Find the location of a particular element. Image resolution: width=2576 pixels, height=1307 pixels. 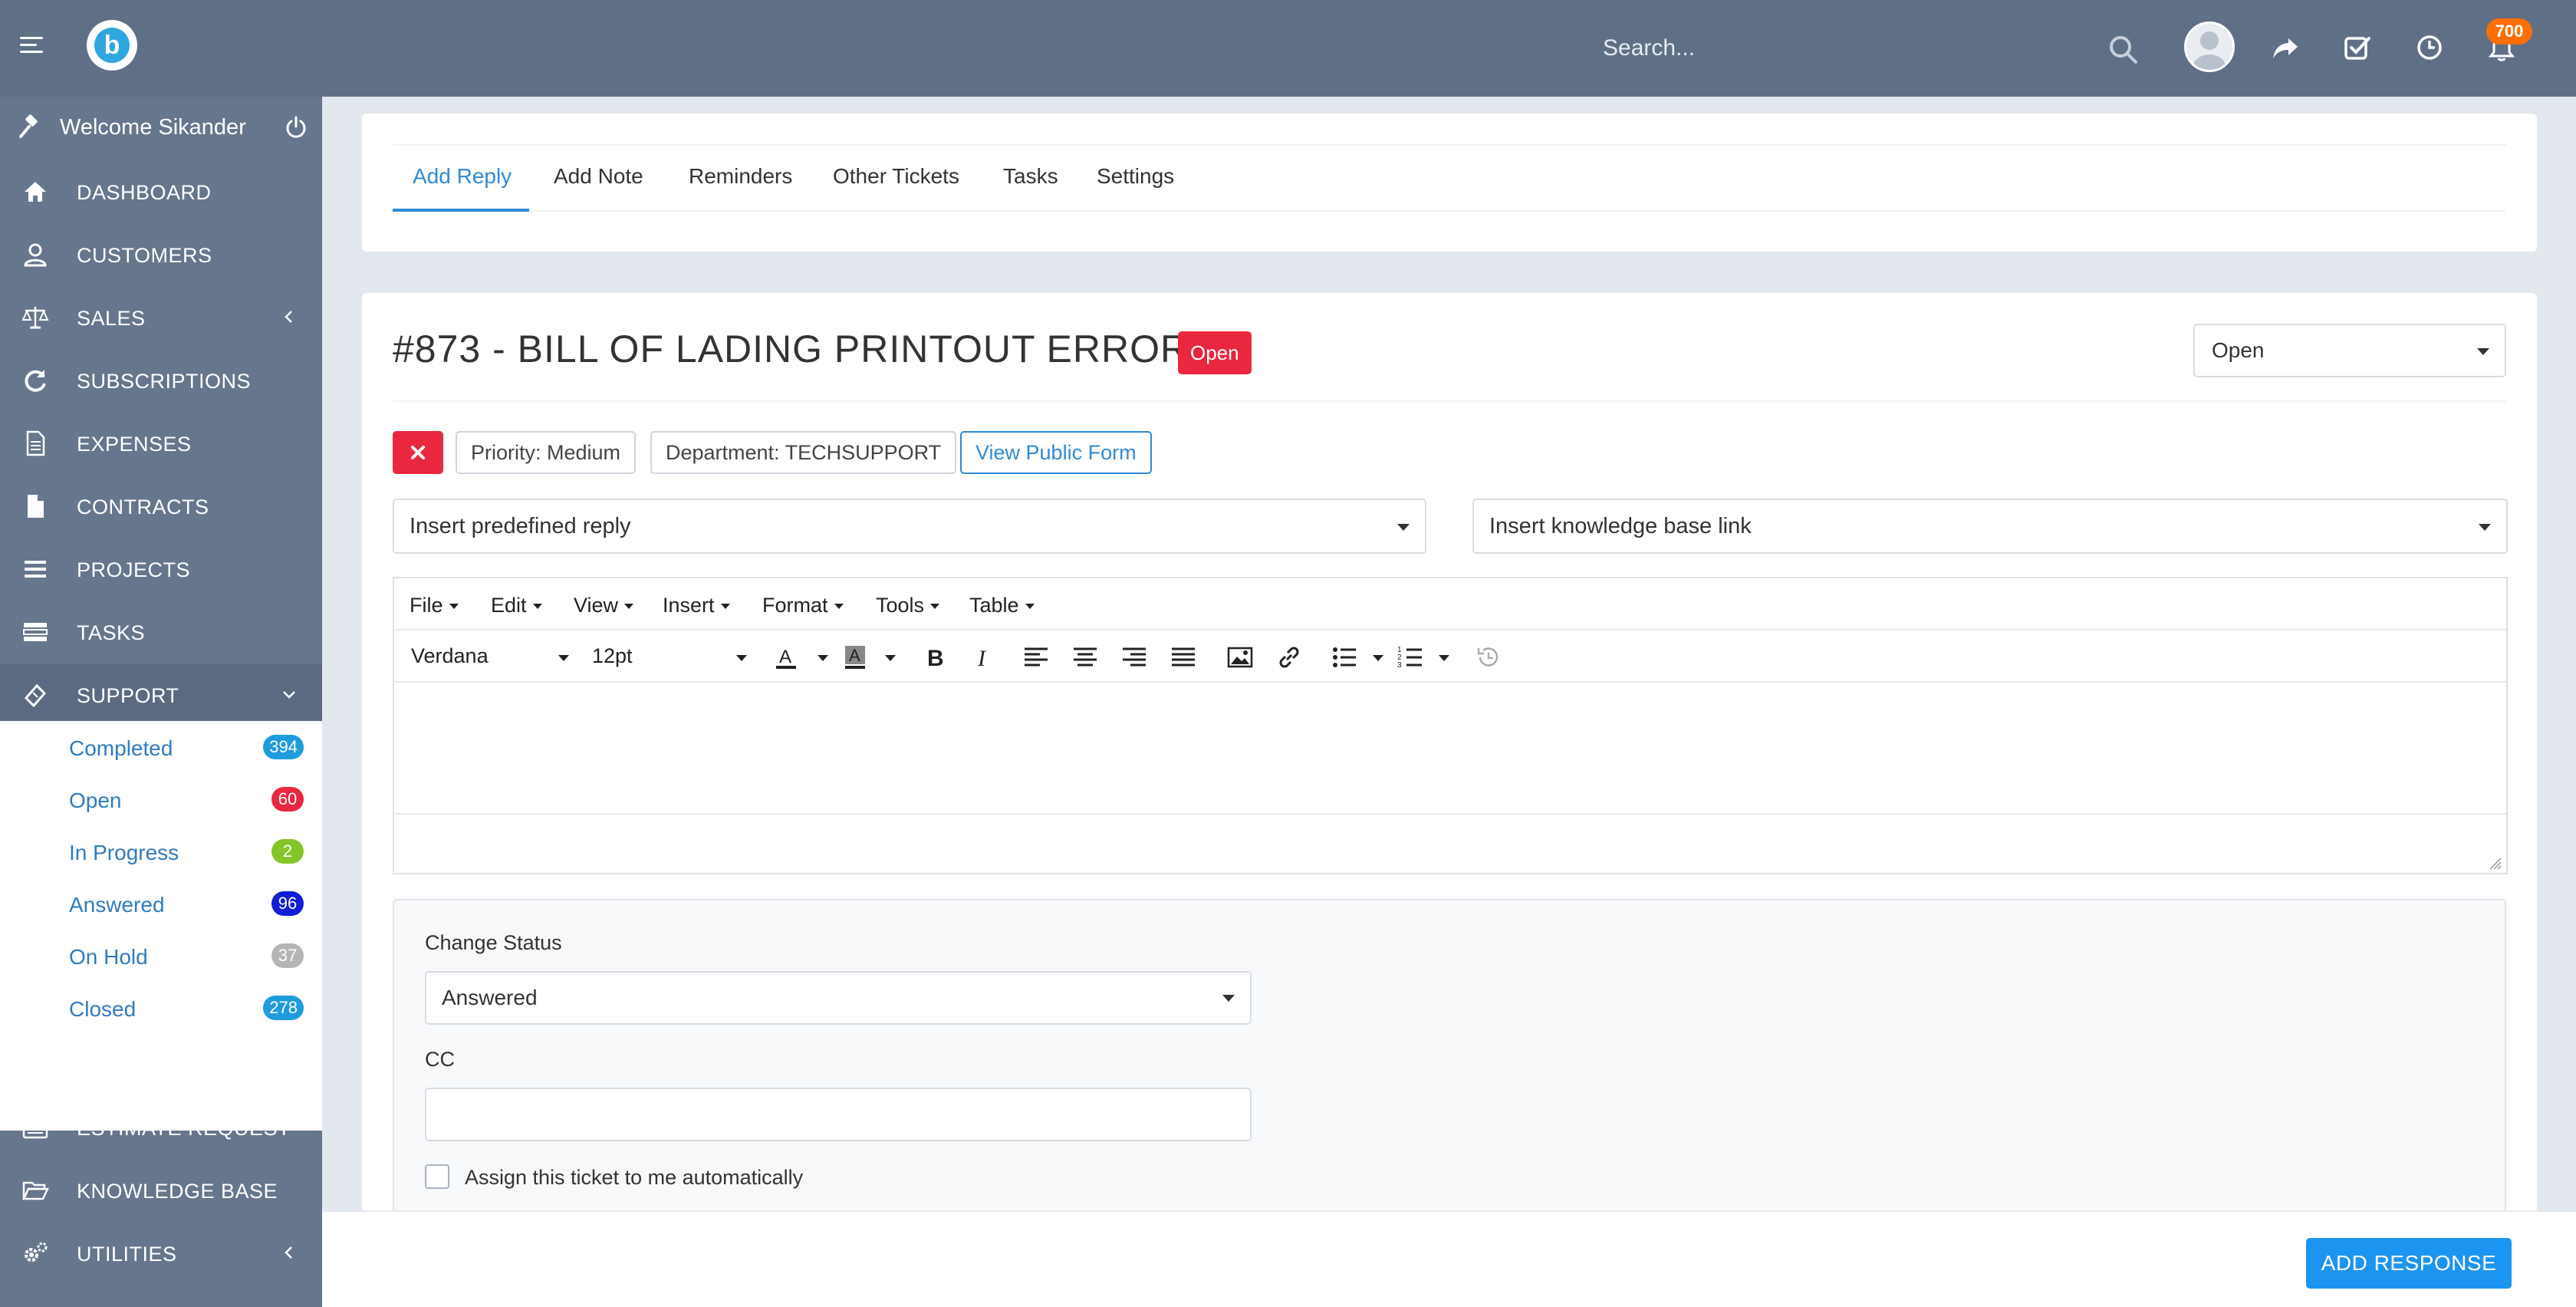

sidebar-item-customers: CUSTOMERS is located at coordinates (161, 254).